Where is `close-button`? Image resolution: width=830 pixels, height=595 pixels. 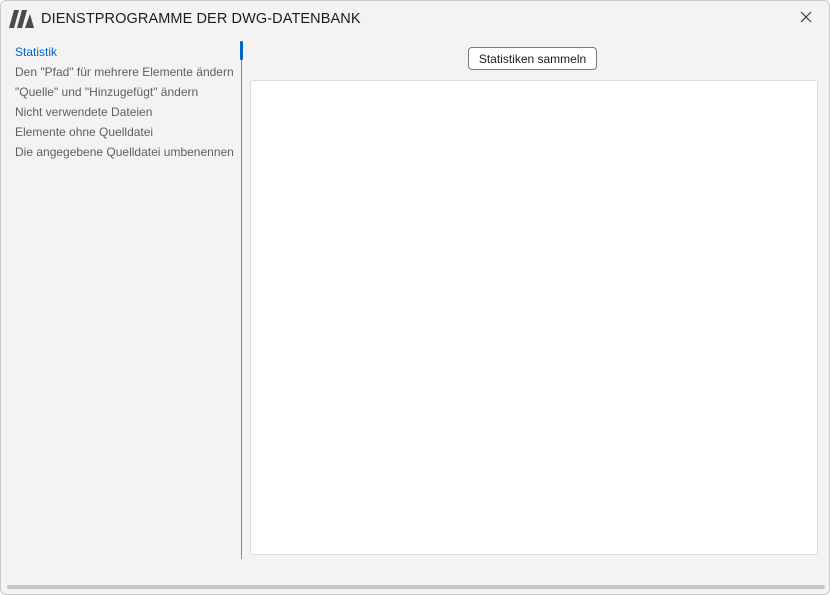
close-button is located at coordinates (806, 19).